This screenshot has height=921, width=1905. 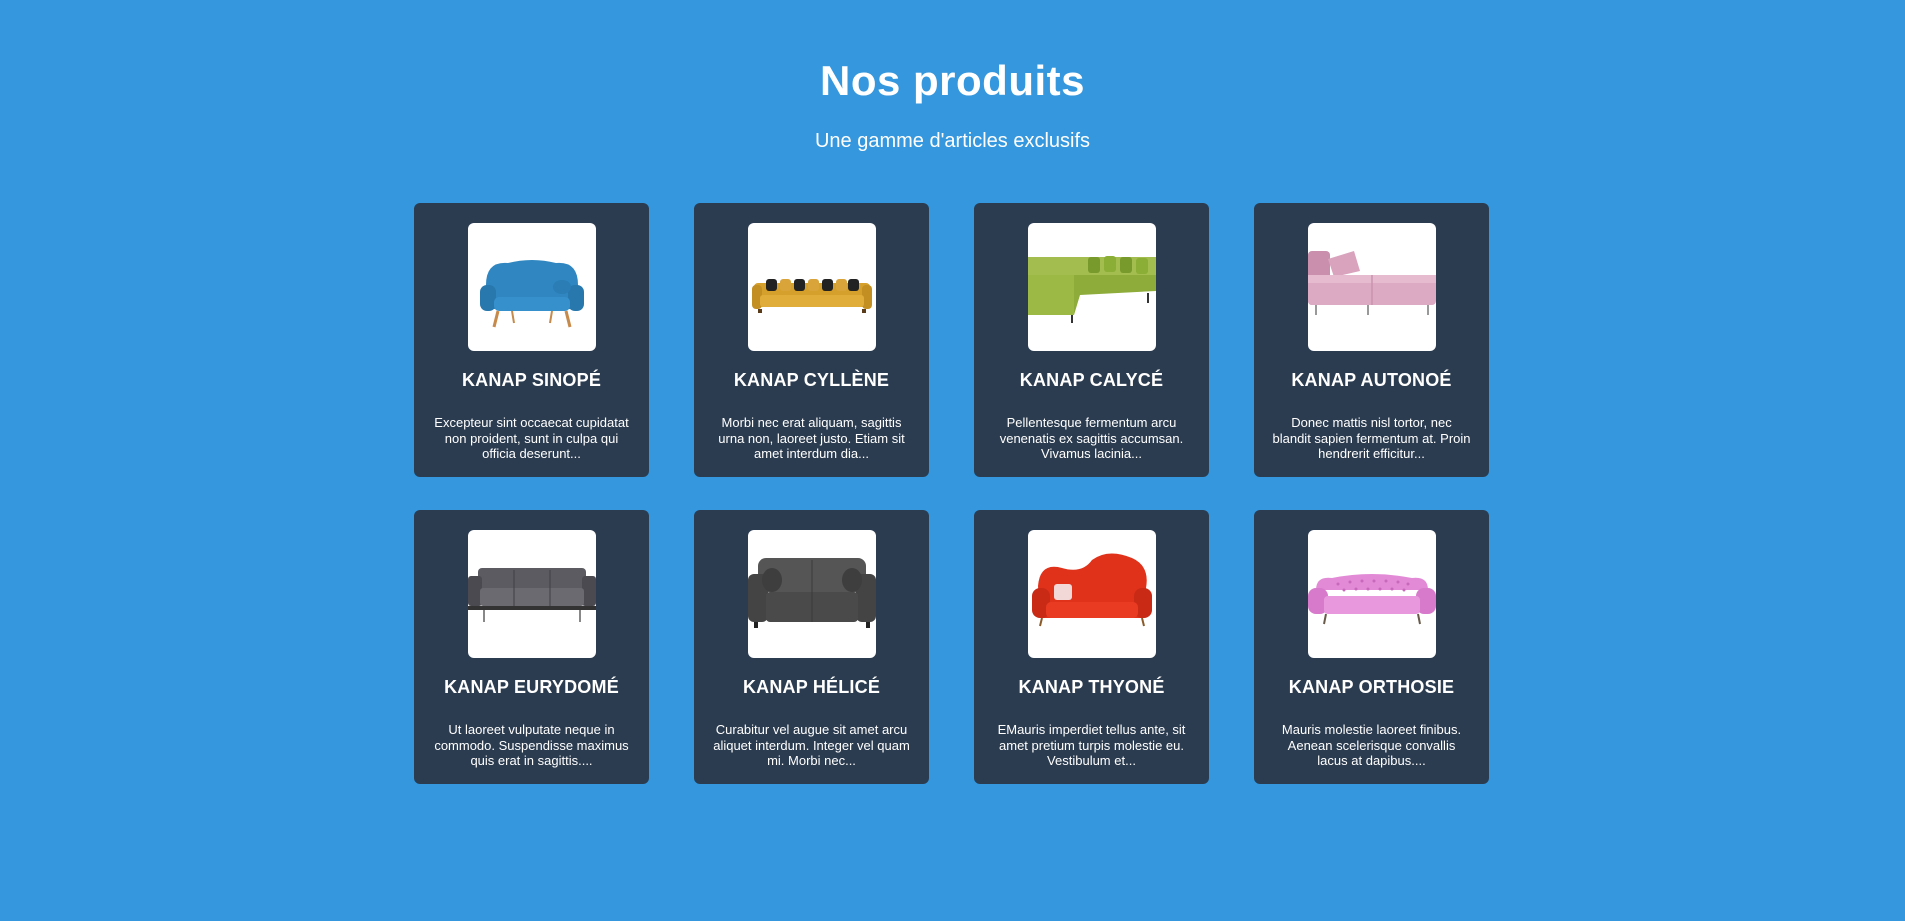 I want to click on green-sofa-image, so click(x=1091, y=289).